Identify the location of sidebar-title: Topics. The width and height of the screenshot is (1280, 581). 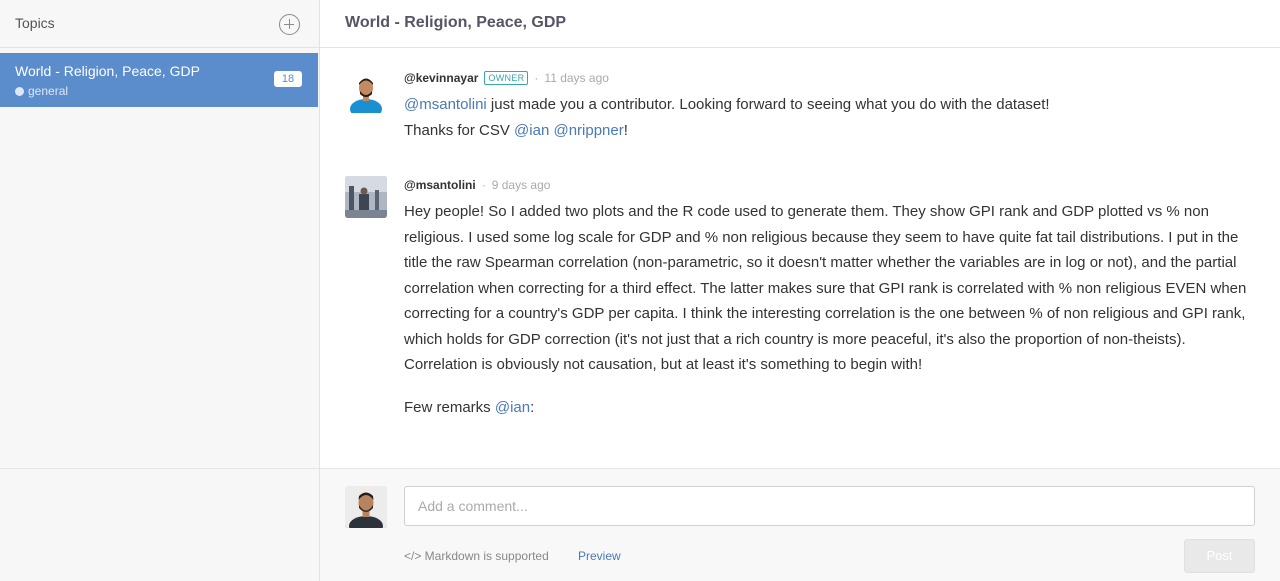
(35, 23).